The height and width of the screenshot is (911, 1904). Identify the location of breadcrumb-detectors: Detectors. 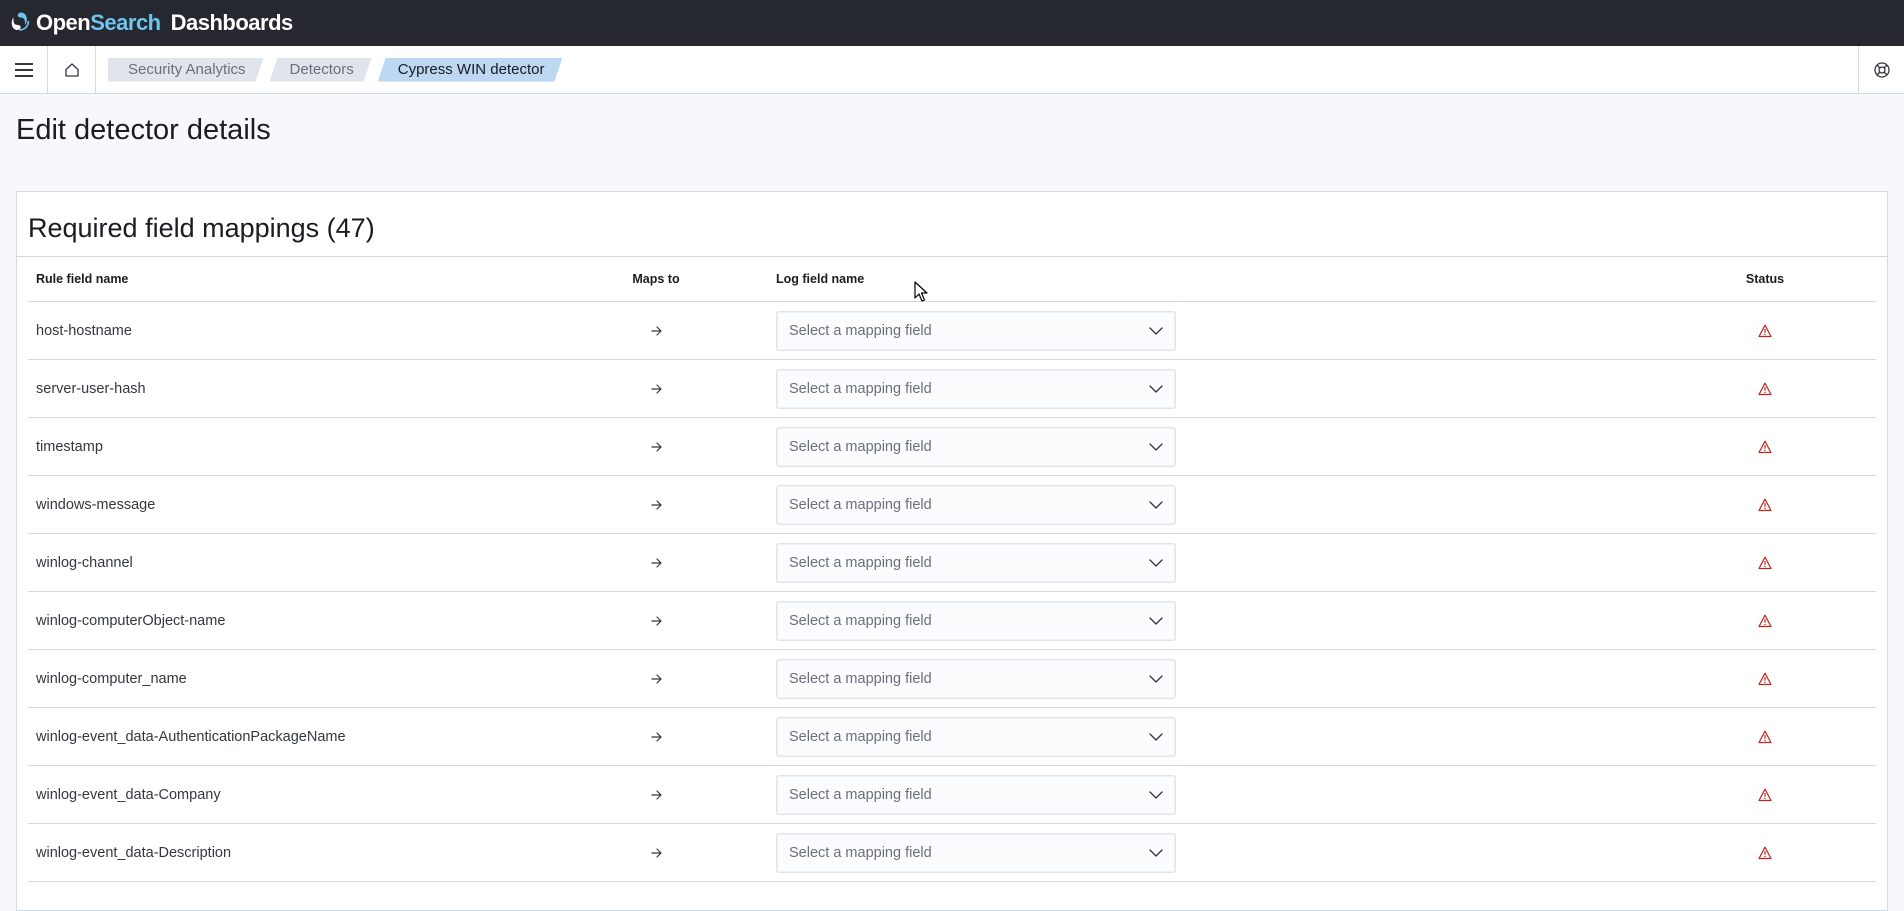
(321, 70).